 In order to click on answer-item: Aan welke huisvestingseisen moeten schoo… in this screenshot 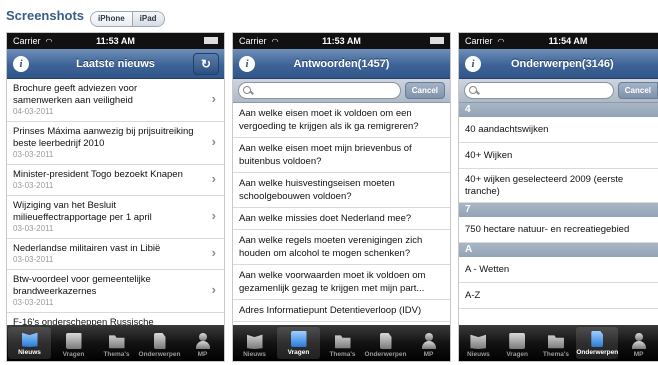, I will do `click(341, 190)`.